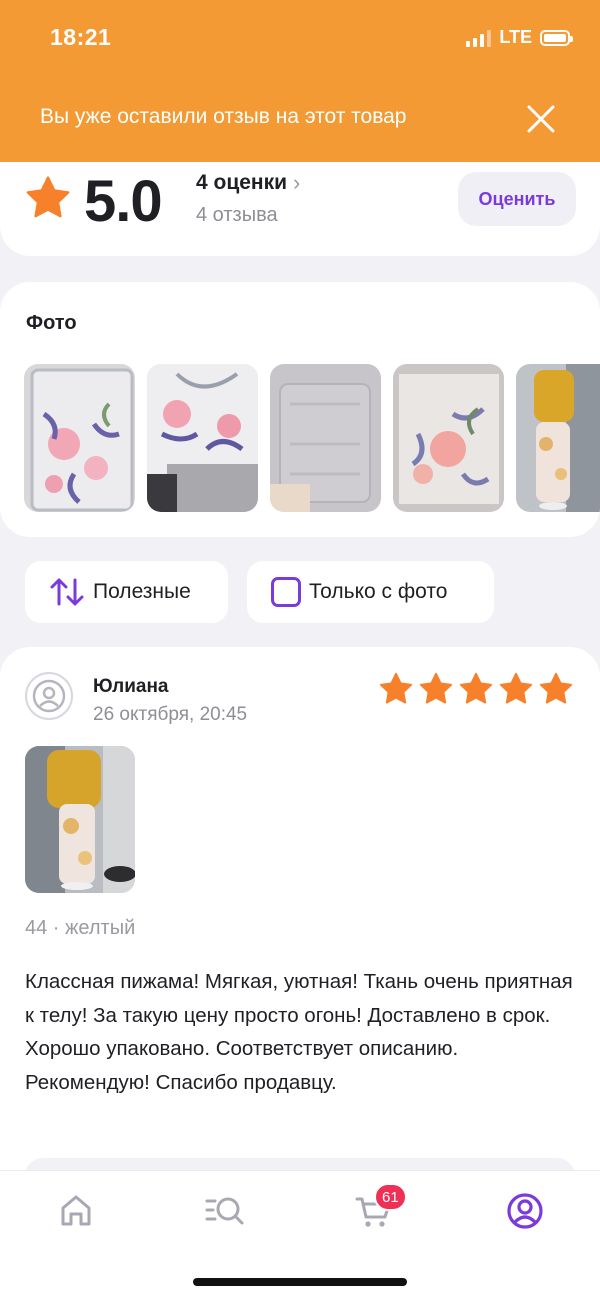 The height and width of the screenshot is (1297, 600). What do you see at coordinates (515, 37) in the screenshot?
I see `network-label: LTE` at bounding box center [515, 37].